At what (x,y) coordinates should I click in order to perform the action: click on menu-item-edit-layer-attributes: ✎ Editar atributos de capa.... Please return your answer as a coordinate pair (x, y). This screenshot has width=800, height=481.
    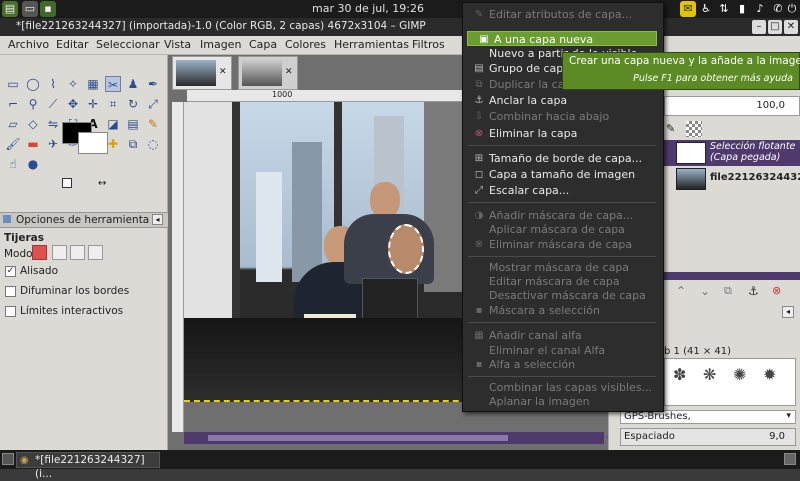
    Looking at the image, I should click on (563, 14).